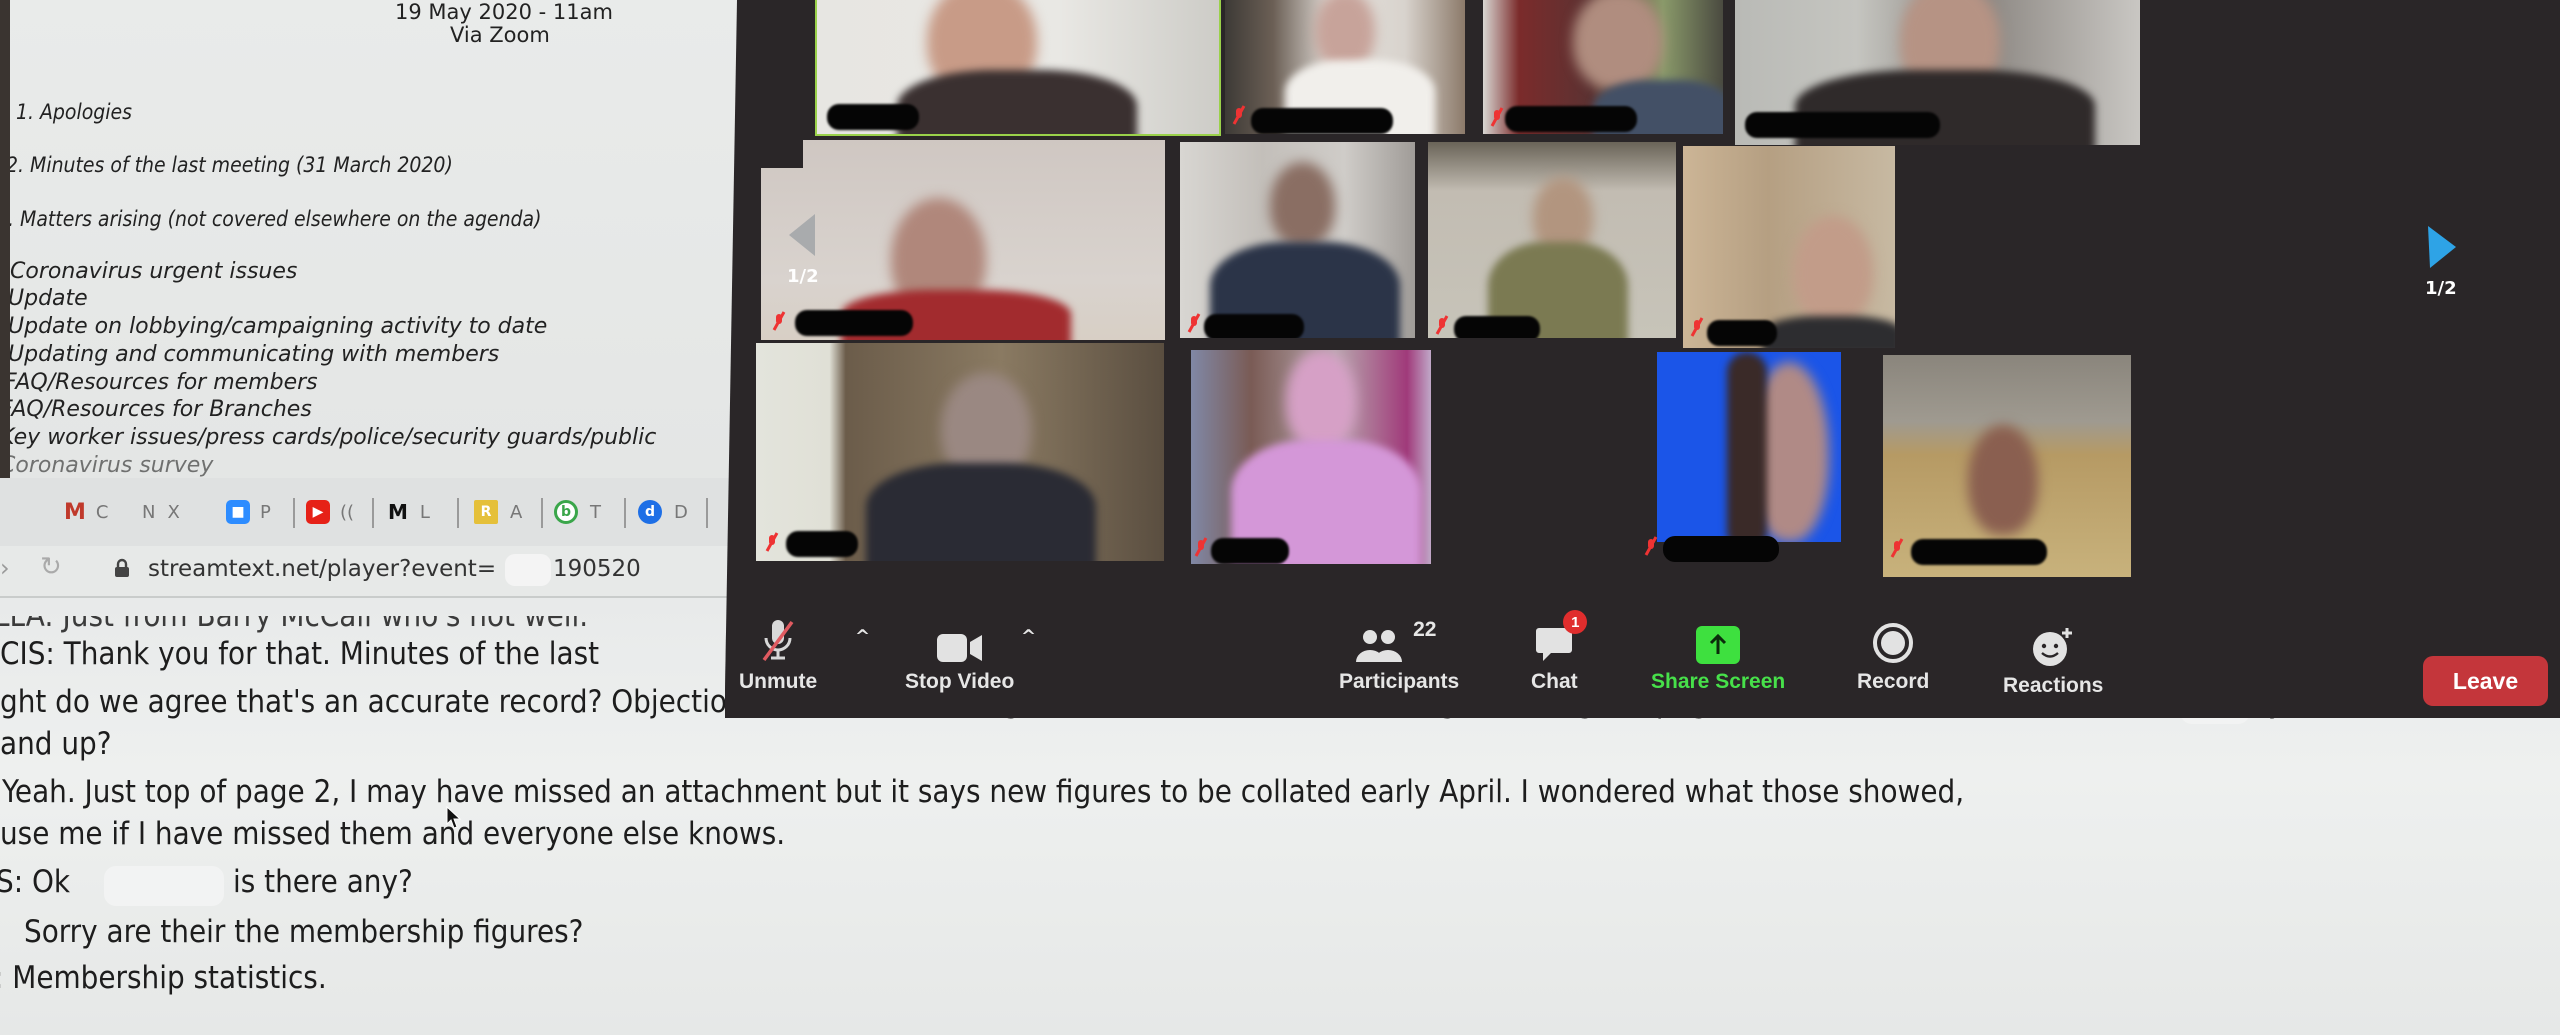 This screenshot has height=1035, width=2560. Describe the element at coordinates (803, 276) in the screenshot. I see `page-indicator: 1/2` at that location.